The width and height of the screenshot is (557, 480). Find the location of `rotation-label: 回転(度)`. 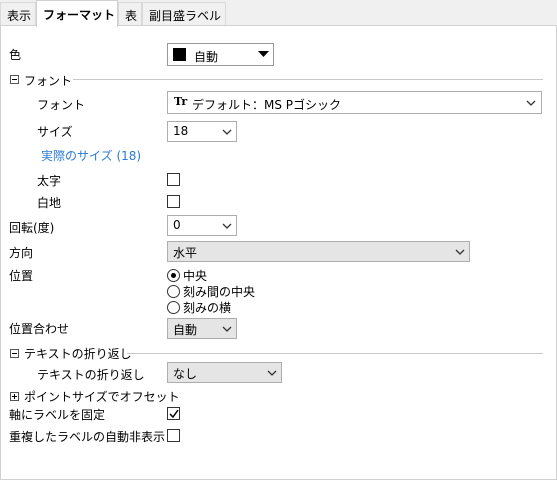

rotation-label: 回転(度) is located at coordinates (32, 228).